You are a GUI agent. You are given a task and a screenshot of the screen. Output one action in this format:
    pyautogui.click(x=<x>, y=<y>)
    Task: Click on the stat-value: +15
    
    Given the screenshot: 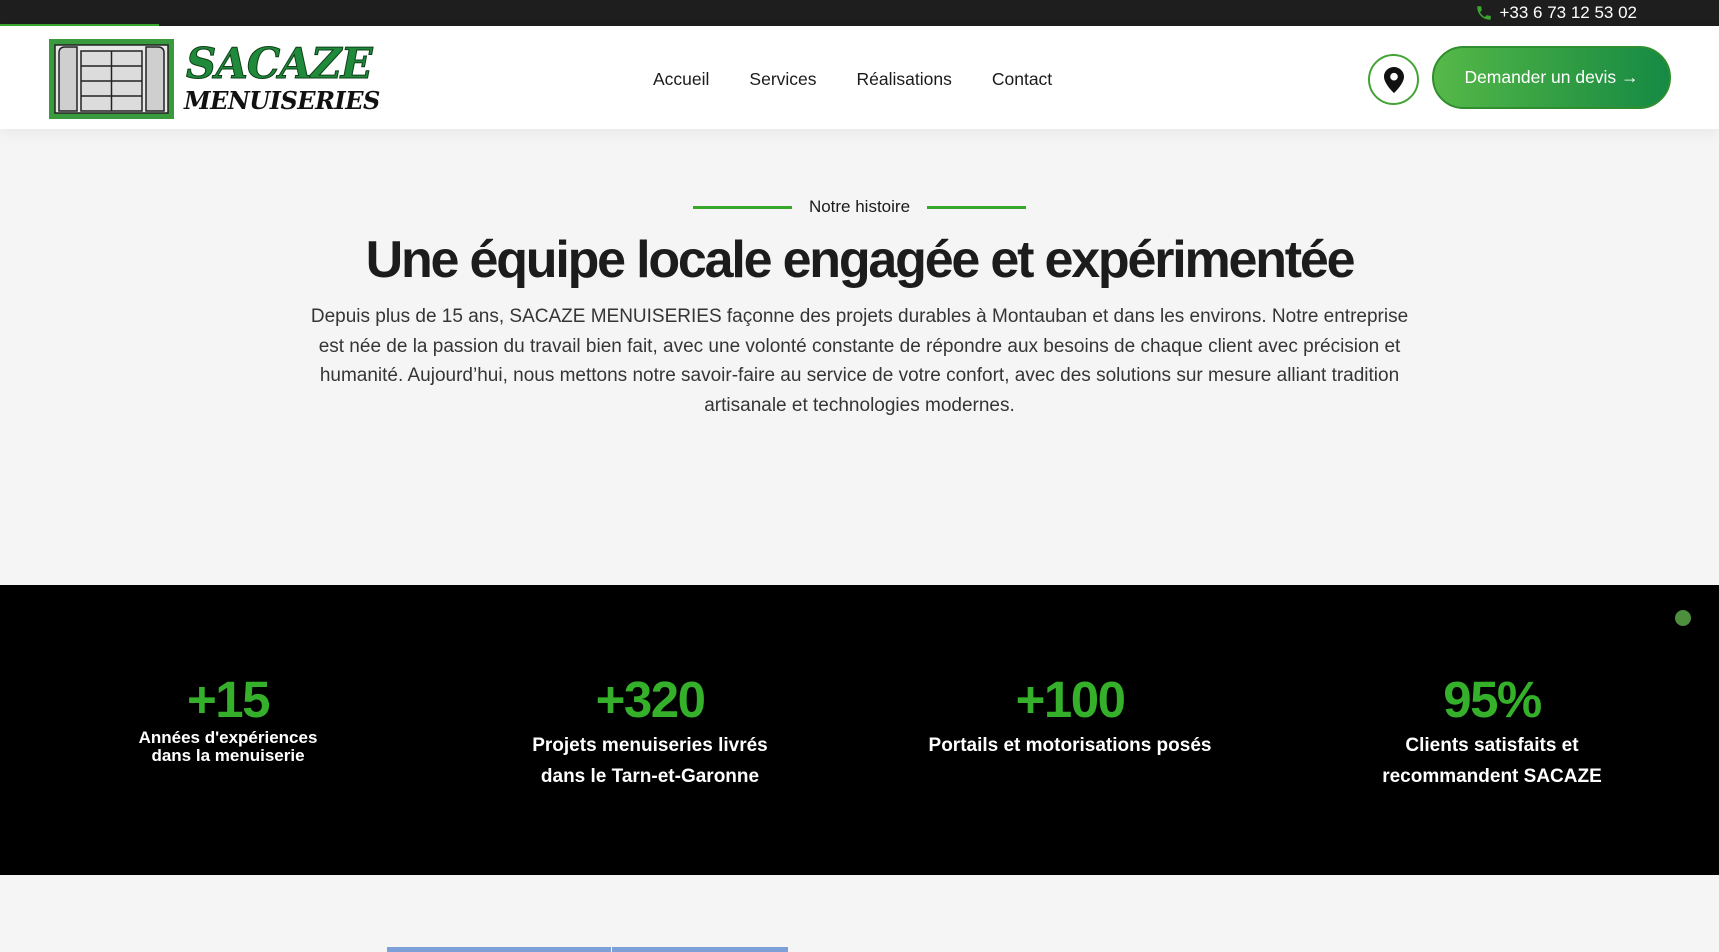 What is the action you would take?
    pyautogui.click(x=228, y=699)
    